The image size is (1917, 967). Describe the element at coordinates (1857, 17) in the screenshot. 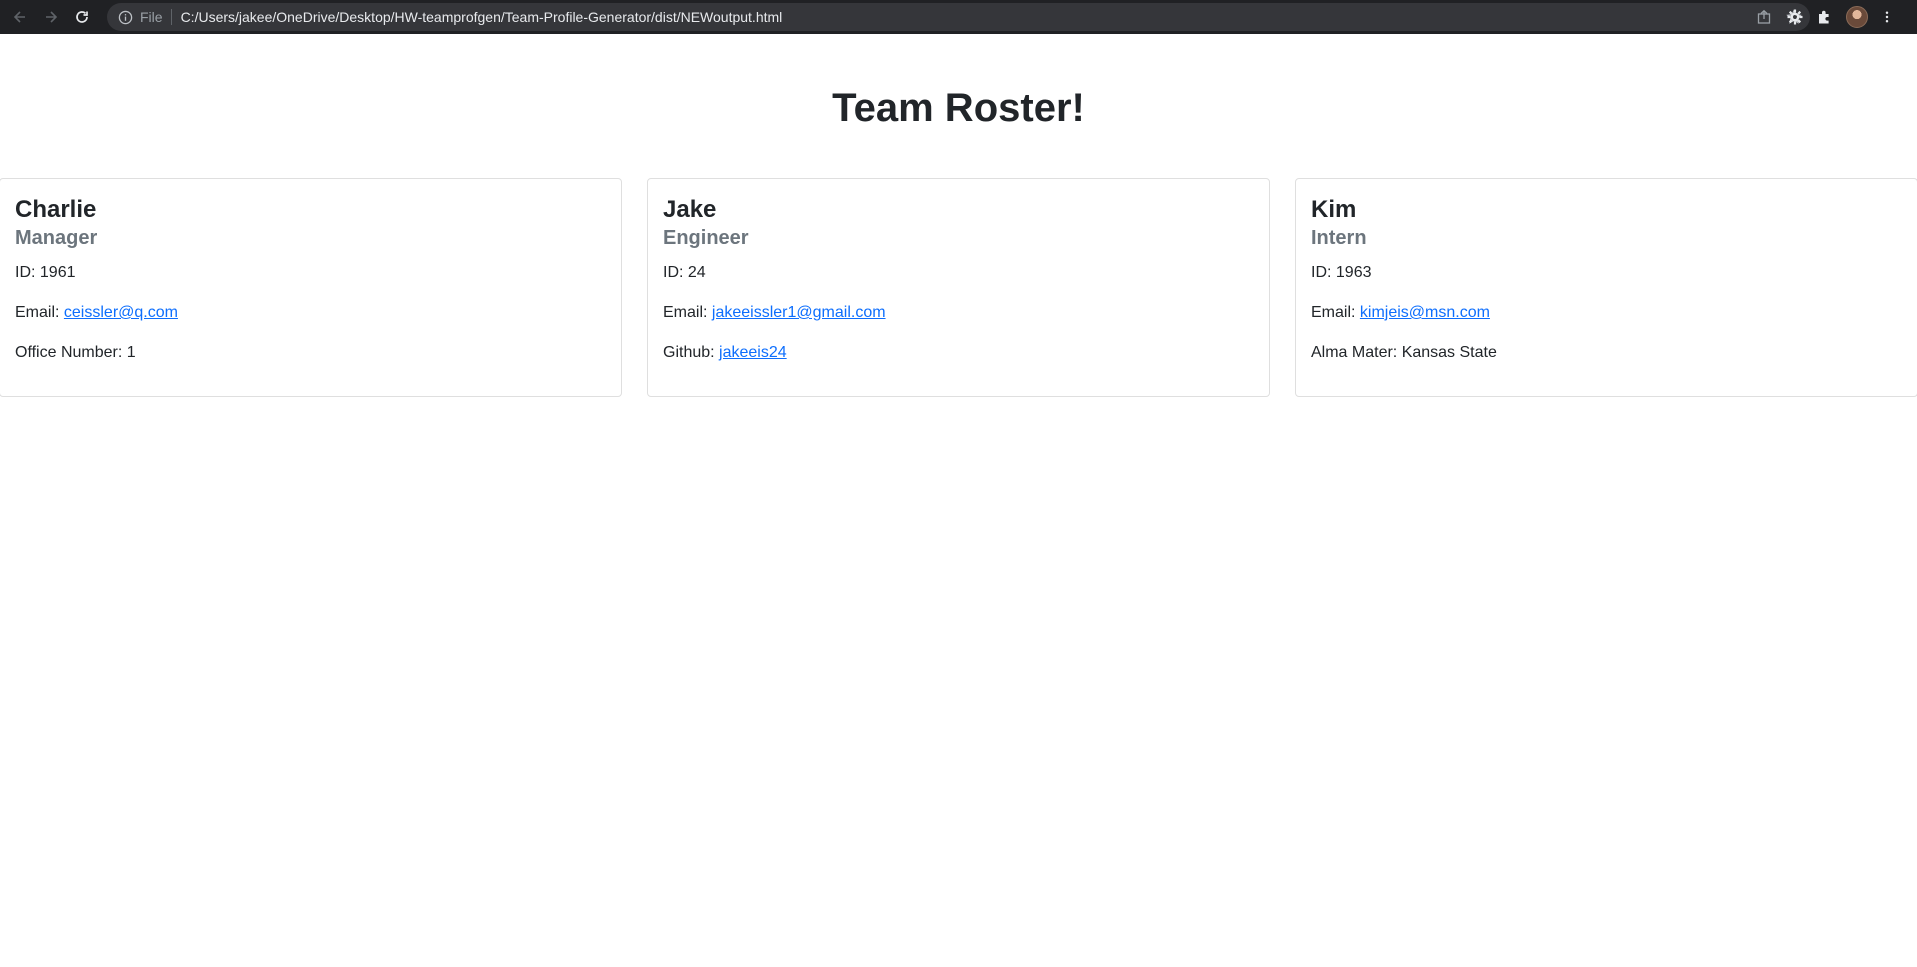

I see `profile-avatar` at that location.